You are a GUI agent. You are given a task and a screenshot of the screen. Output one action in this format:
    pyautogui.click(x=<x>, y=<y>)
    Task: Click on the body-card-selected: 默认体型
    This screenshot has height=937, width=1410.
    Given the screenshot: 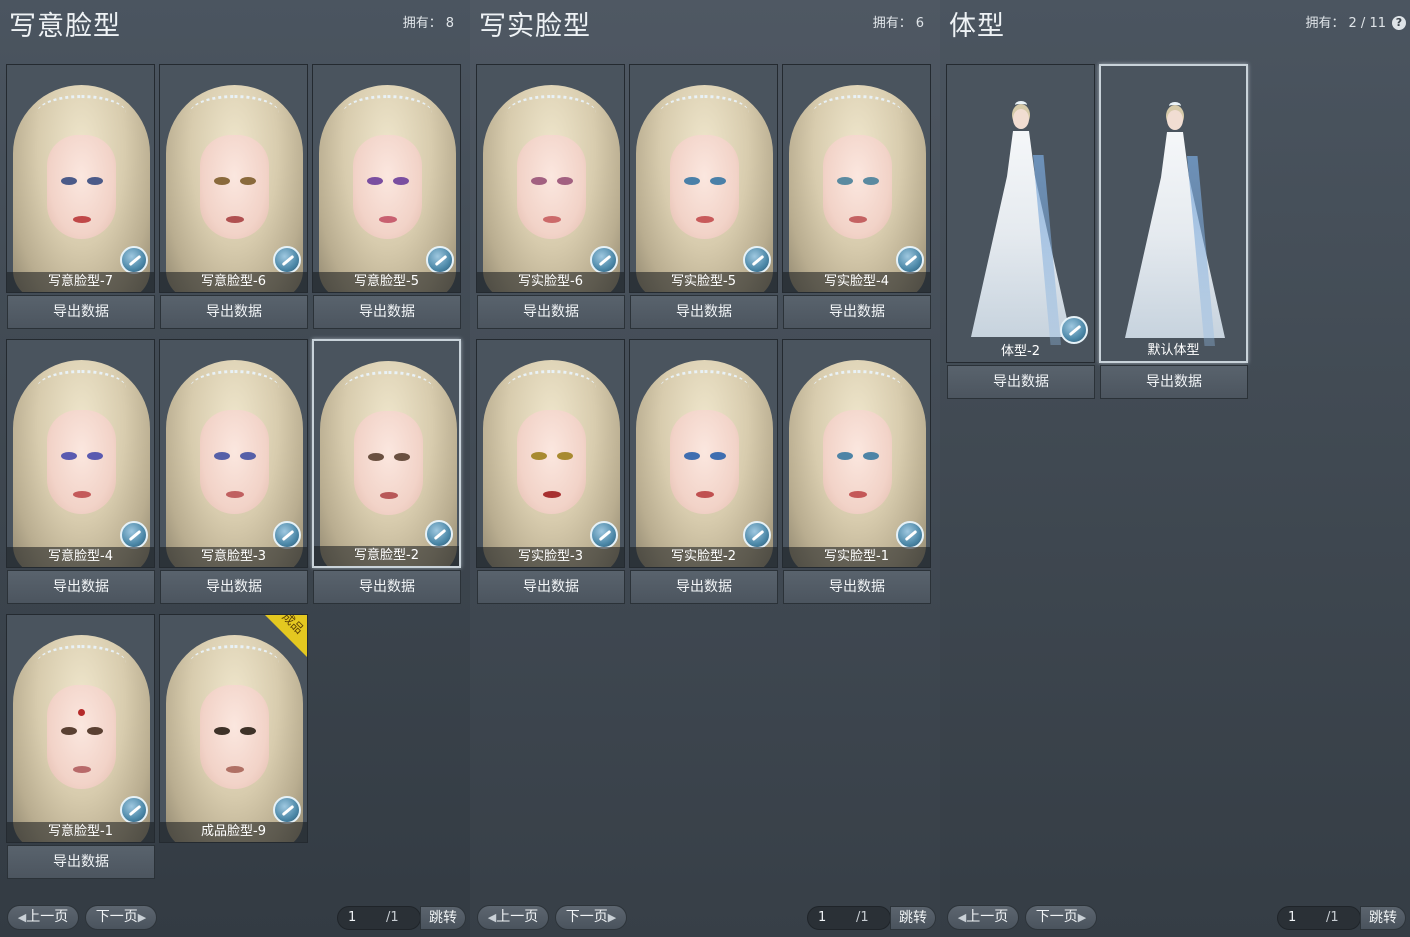 What is the action you would take?
    pyautogui.click(x=1173, y=213)
    